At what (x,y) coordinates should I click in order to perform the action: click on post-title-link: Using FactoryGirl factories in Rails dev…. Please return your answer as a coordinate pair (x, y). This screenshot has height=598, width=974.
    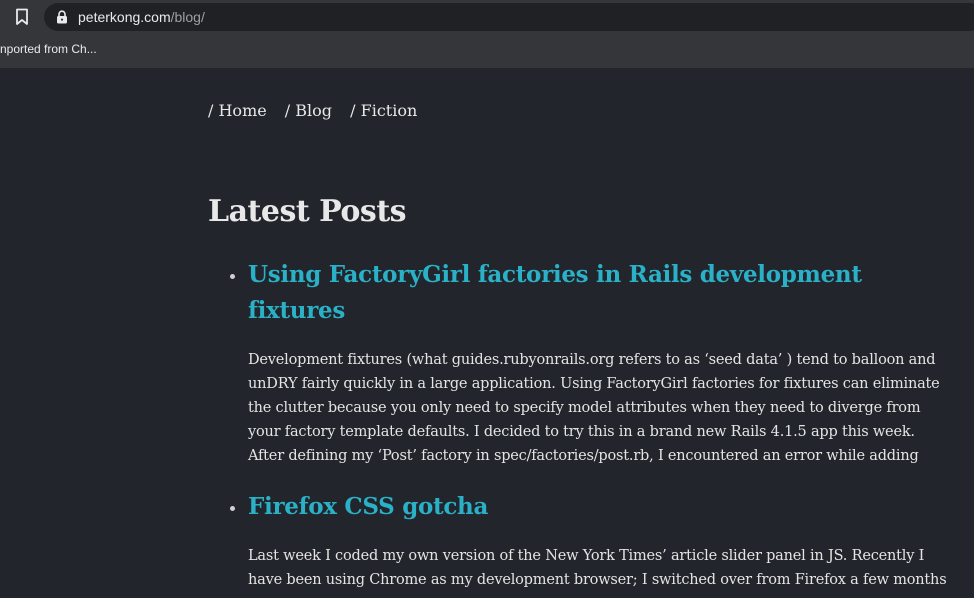
    Looking at the image, I should click on (555, 292).